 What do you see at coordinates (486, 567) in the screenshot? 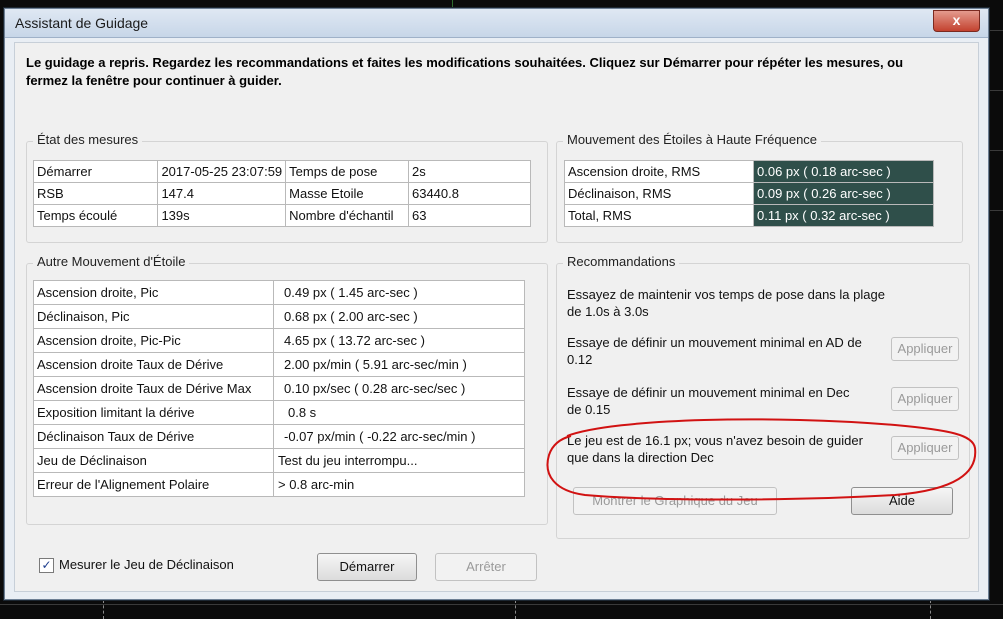
I see `stop-button: Arrêter` at bounding box center [486, 567].